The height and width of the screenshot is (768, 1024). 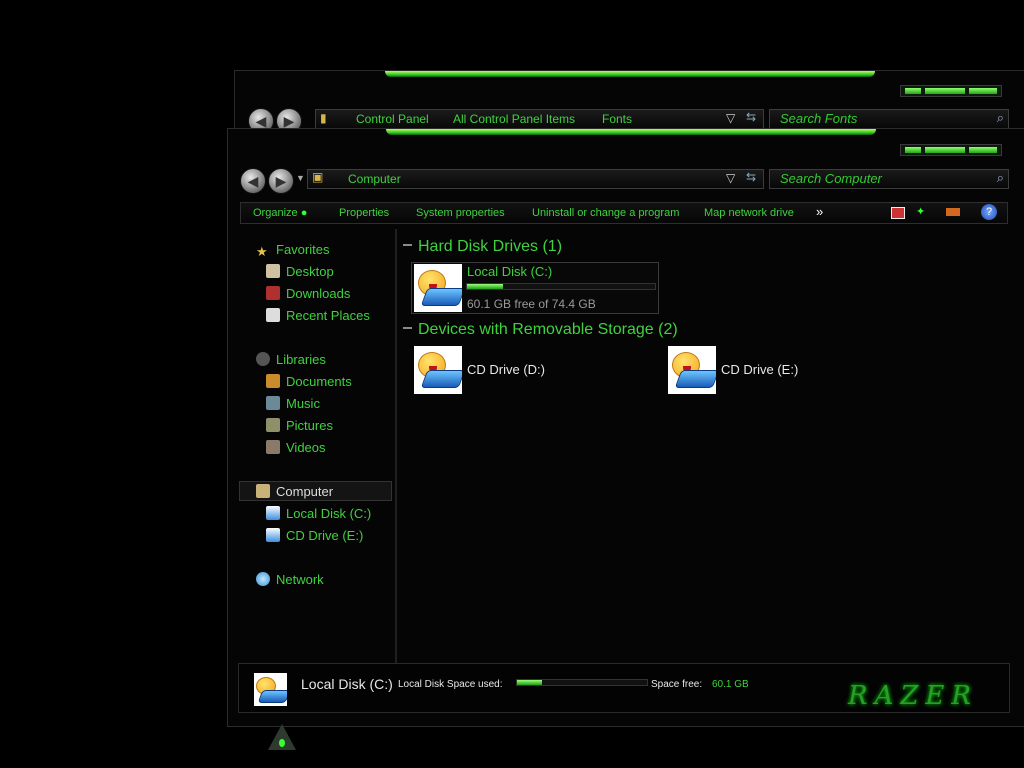 What do you see at coordinates (392, 119) in the screenshot?
I see `breadcrumb-control-panel: Control Panel` at bounding box center [392, 119].